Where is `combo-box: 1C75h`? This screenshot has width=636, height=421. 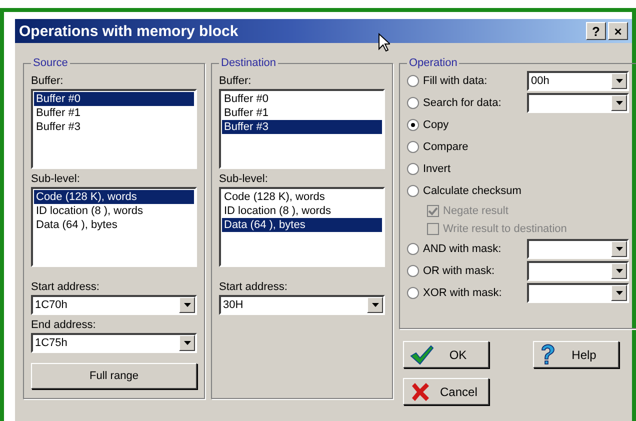
combo-box: 1C75h is located at coordinates (114, 343).